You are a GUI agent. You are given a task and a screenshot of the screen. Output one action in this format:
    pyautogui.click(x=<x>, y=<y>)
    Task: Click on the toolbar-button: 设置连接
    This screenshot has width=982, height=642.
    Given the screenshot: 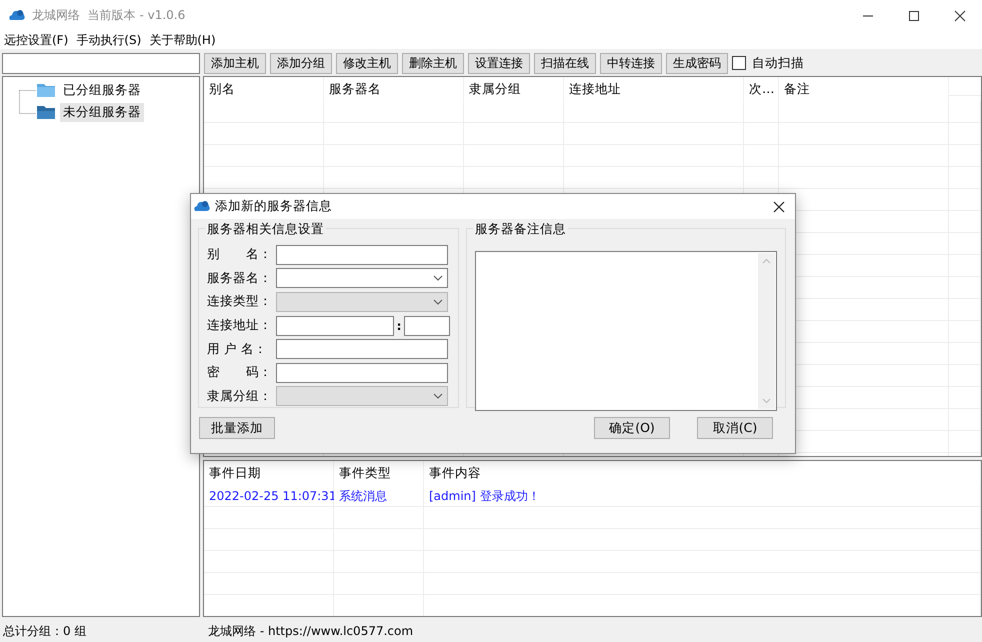 What is the action you would take?
    pyautogui.click(x=499, y=63)
    